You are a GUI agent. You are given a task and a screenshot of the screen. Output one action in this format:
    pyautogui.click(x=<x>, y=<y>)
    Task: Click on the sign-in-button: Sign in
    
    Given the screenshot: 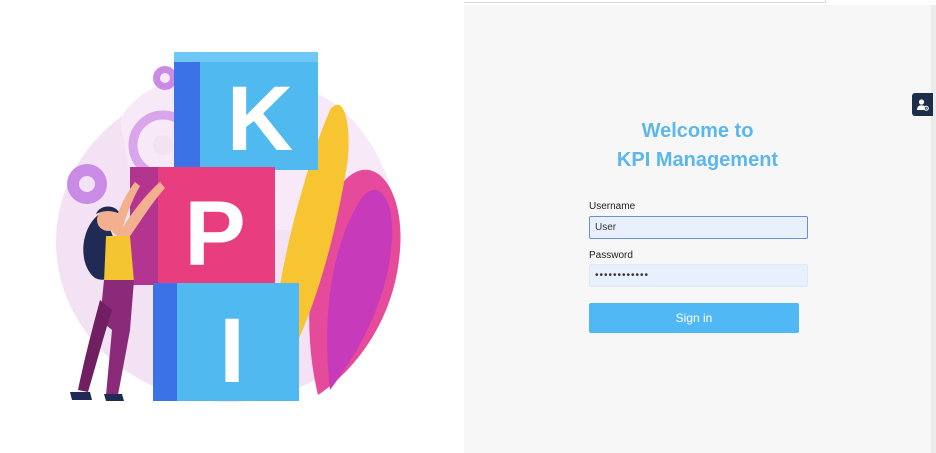 What is the action you would take?
    pyautogui.click(x=694, y=318)
    